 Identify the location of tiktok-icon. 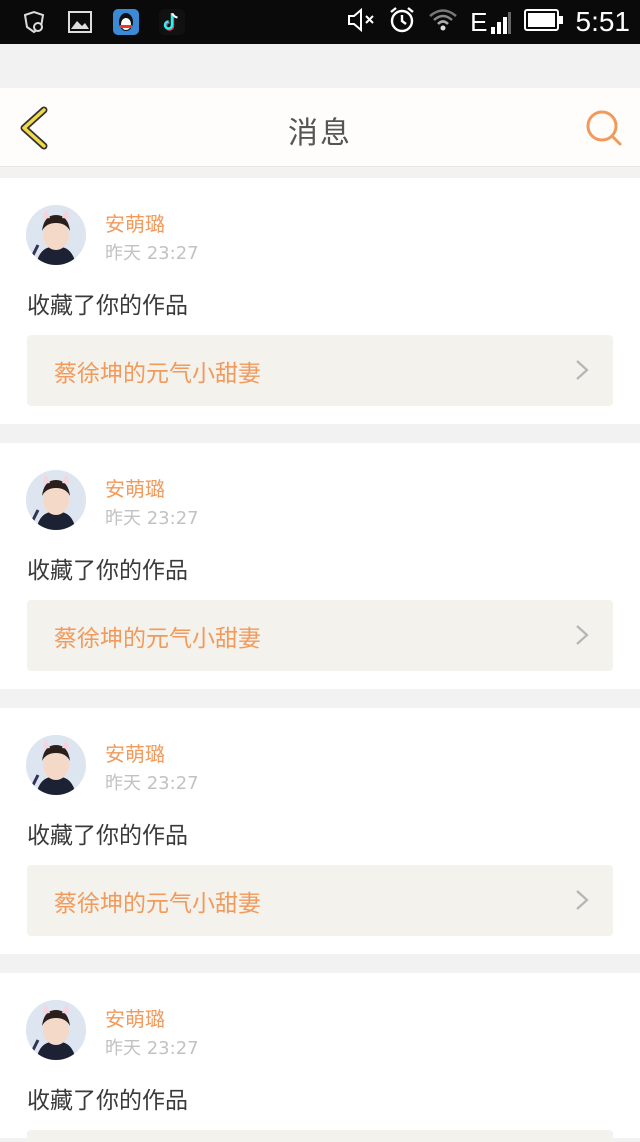
(172, 22).